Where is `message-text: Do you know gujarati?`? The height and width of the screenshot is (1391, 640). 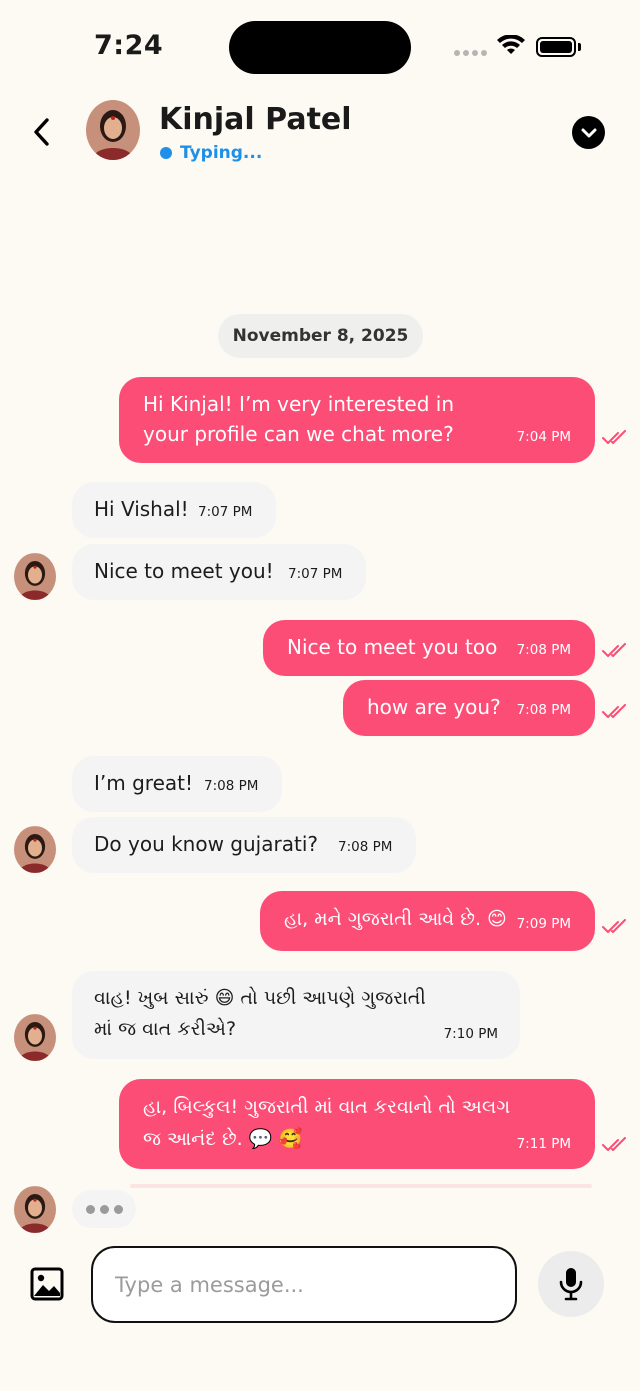
message-text: Do you know gujarati? is located at coordinates (206, 844).